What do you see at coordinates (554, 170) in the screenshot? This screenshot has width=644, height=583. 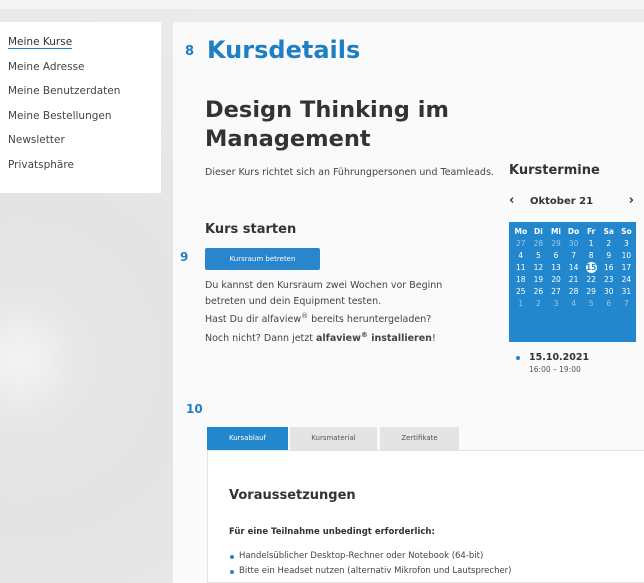 I see `calendar-heading: Kurstermine` at bounding box center [554, 170].